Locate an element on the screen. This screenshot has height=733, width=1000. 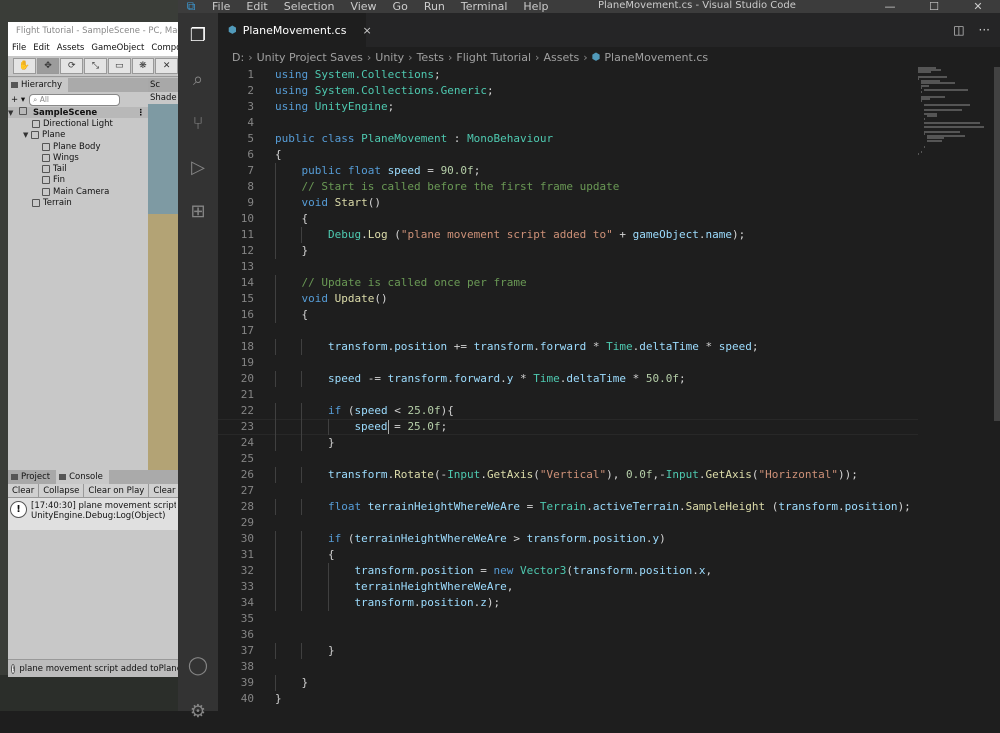
scene-viewport is located at coordinates (163, 159).